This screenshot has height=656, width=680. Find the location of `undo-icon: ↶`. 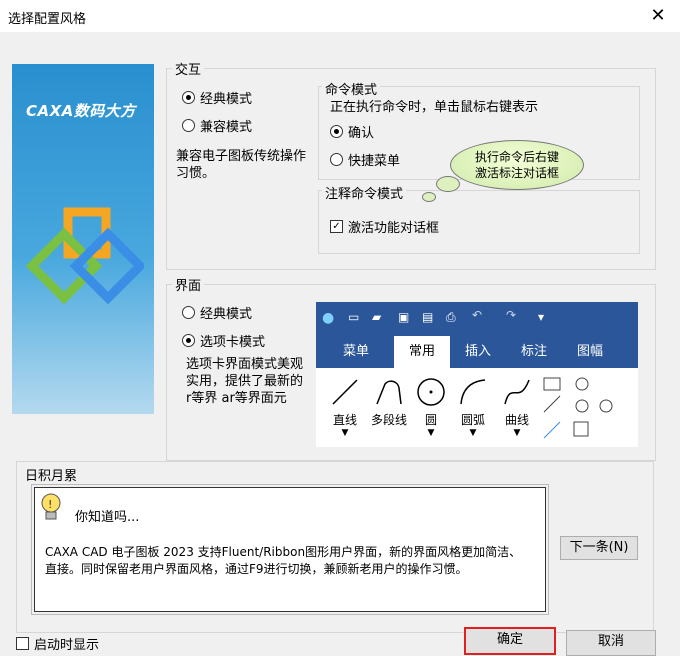

undo-icon: ↶ is located at coordinates (477, 315).